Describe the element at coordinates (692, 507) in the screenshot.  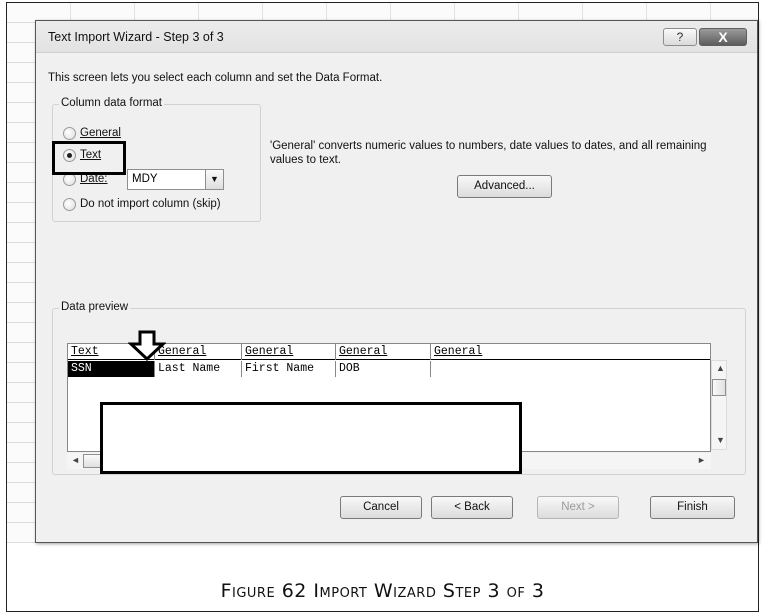
I see `finish-button: Finish` at that location.